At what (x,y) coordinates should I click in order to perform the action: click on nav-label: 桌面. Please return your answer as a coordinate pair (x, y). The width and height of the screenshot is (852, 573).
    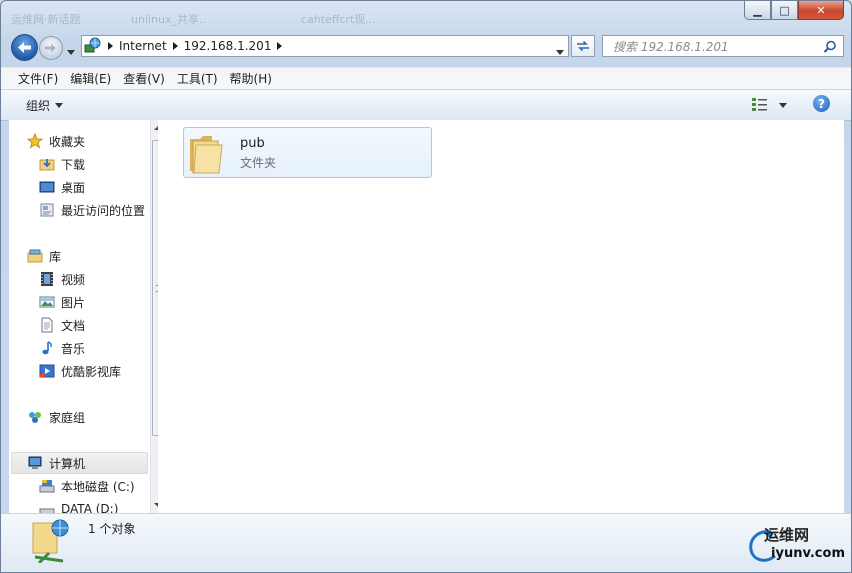
    Looking at the image, I should click on (73, 187).